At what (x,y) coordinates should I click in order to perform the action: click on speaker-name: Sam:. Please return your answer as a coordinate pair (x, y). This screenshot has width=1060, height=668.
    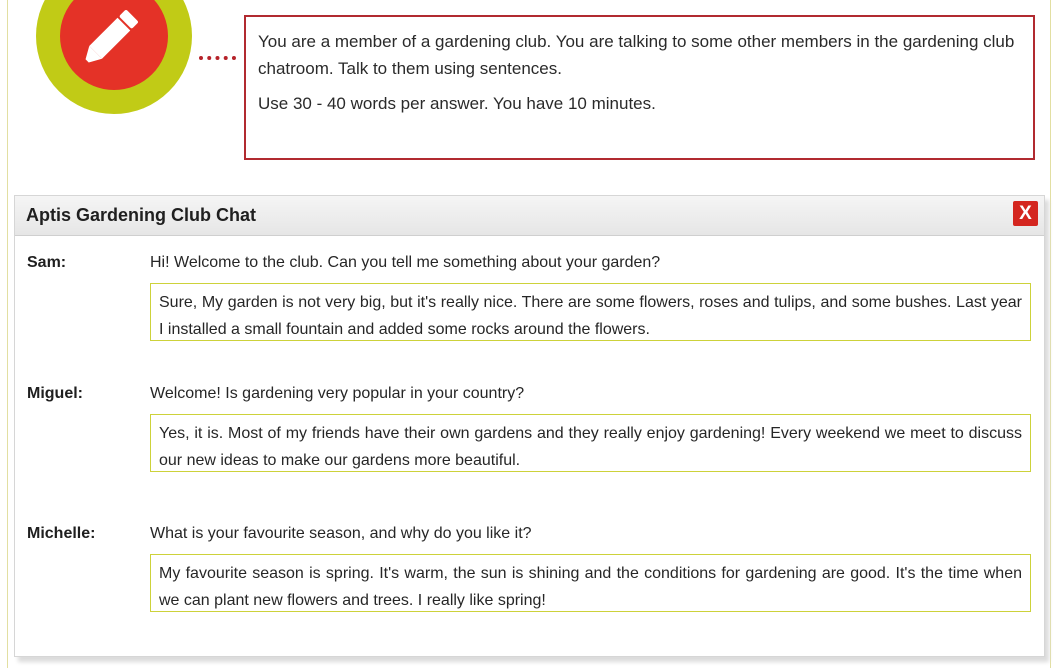
    Looking at the image, I should click on (47, 262).